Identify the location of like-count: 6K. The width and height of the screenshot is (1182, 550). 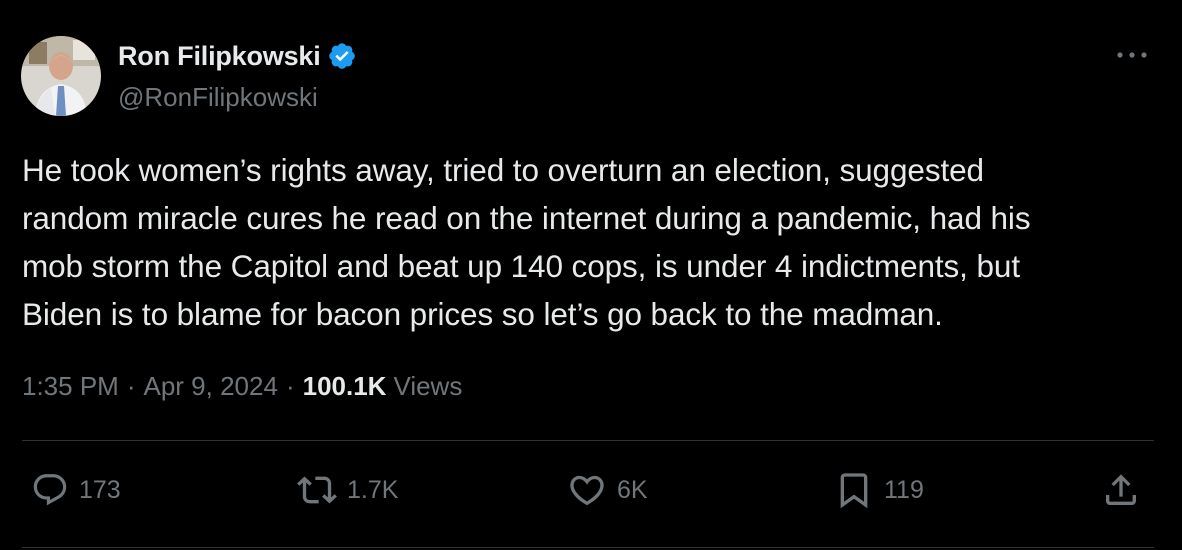
(632, 489).